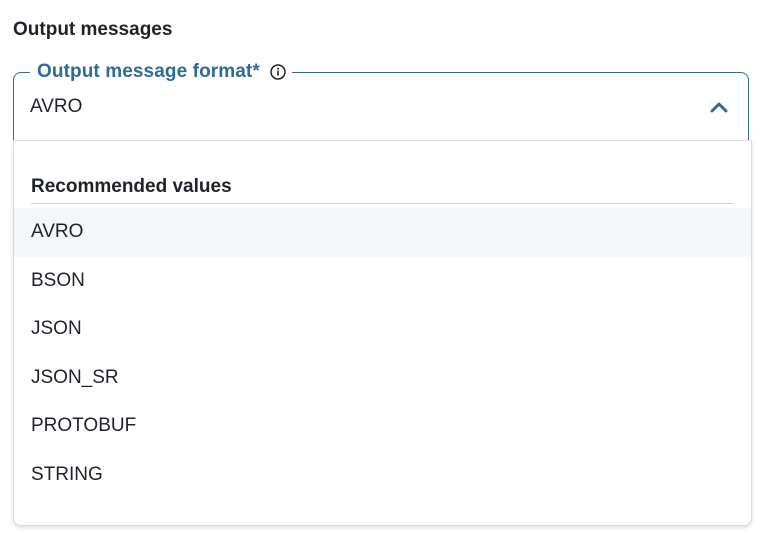  I want to click on dropdown-option-string: STRING, so click(382, 475).